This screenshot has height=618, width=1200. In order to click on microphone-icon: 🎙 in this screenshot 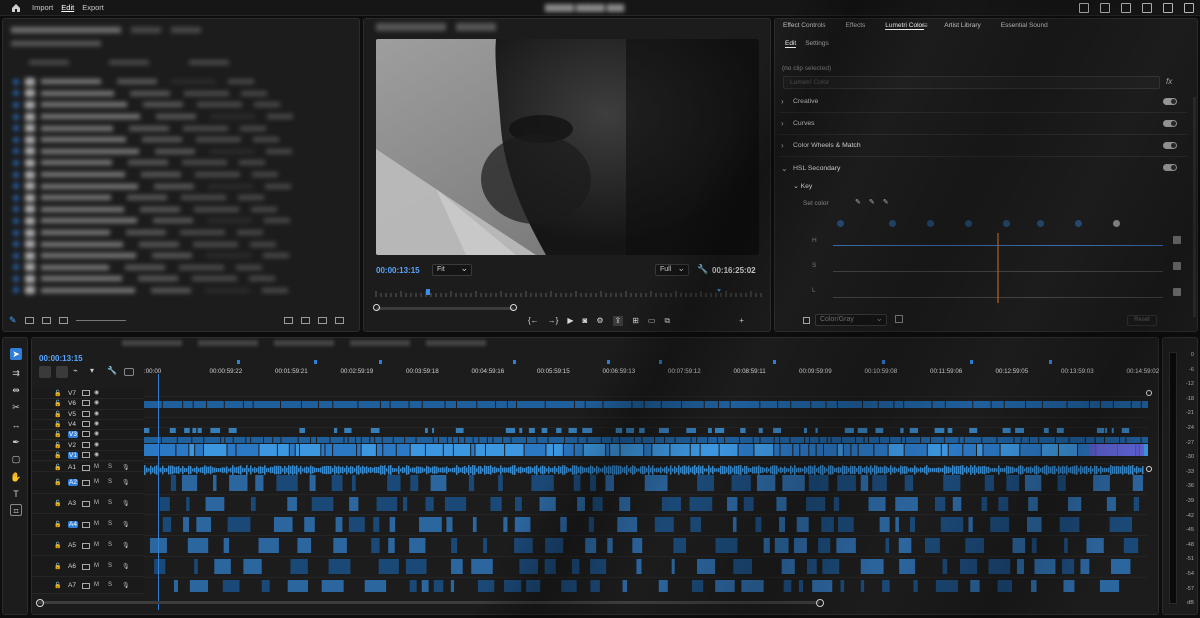, I will do `click(126, 585)`.